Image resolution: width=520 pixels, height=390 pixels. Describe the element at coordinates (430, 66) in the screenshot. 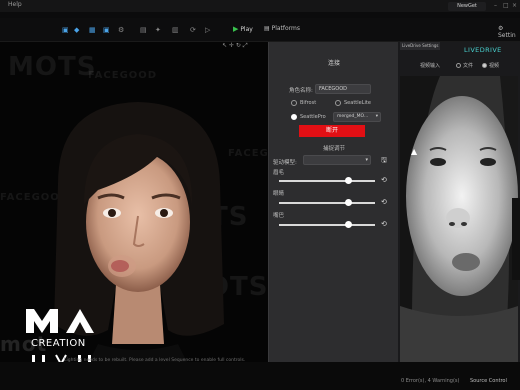

I see `video-input-label: 视频输入` at that location.